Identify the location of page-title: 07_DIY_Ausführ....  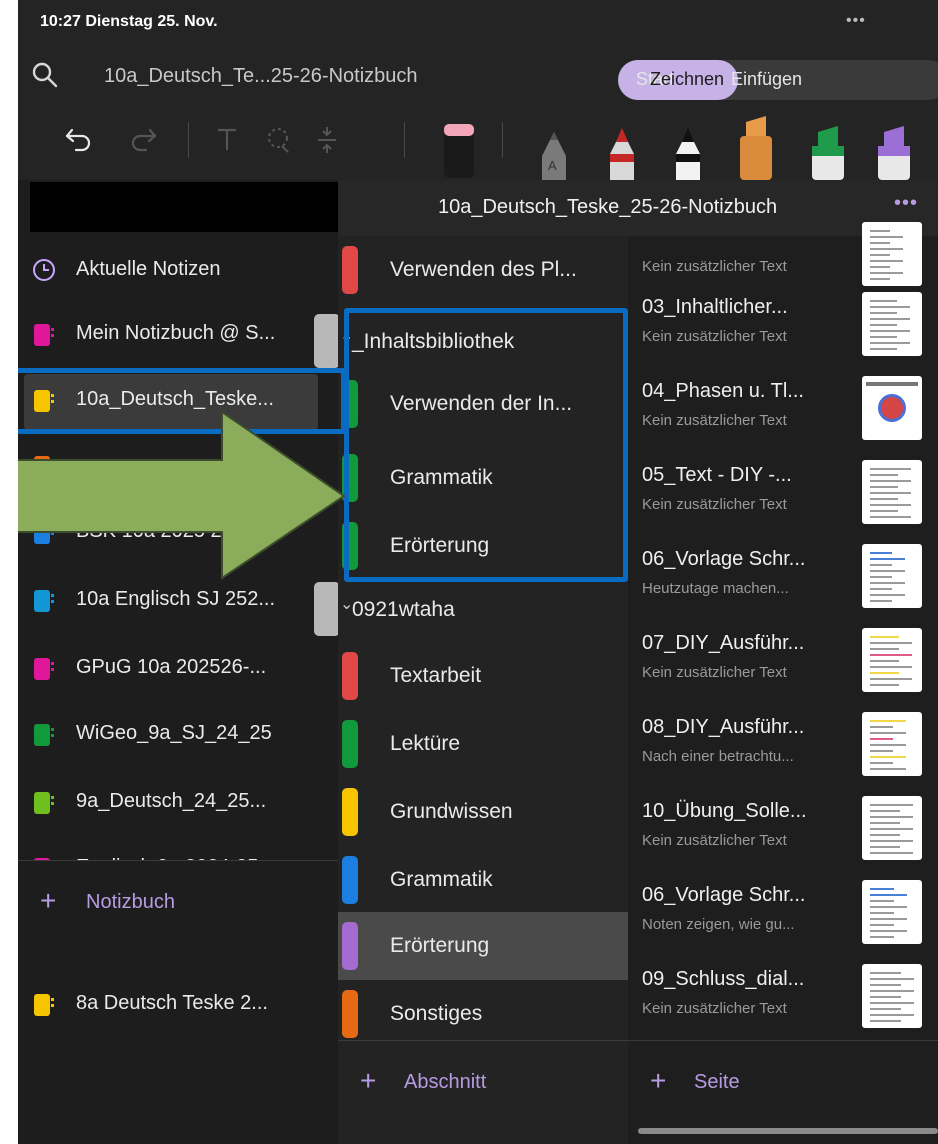
(723, 643).